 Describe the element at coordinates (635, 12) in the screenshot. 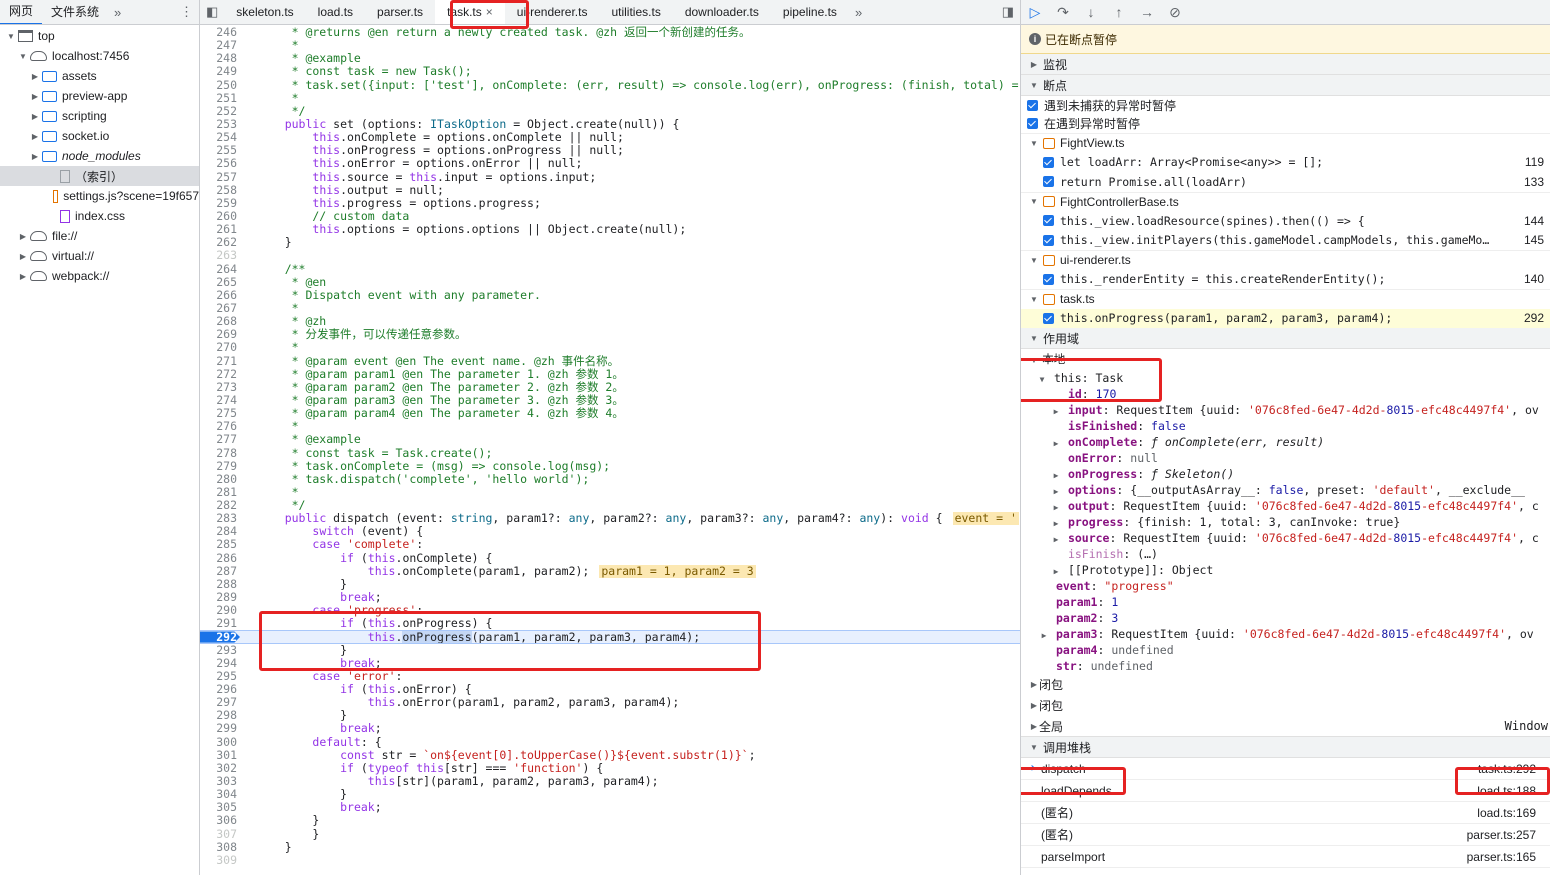

I see `tab-utilities-ts: utilities.ts` at that location.